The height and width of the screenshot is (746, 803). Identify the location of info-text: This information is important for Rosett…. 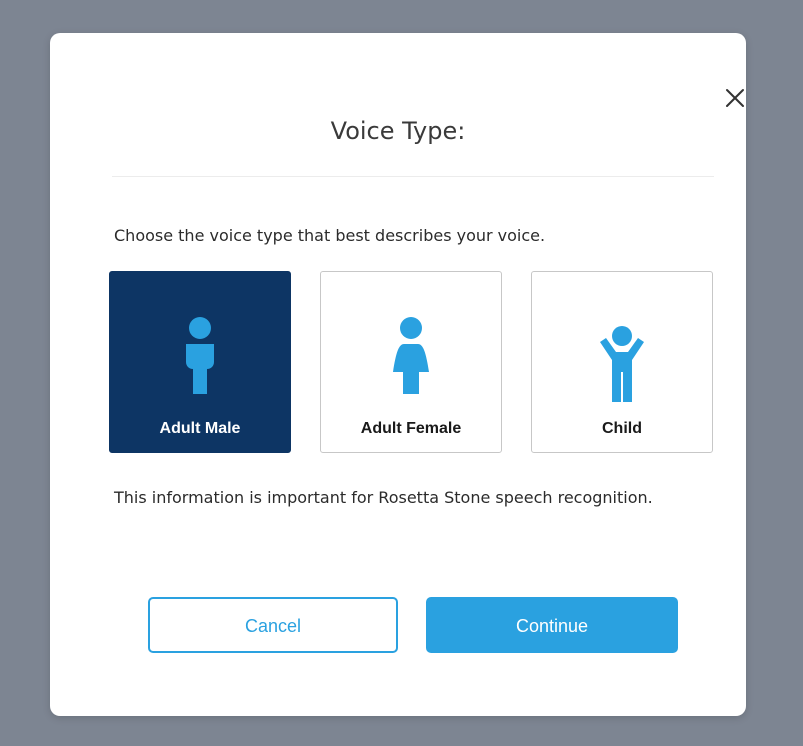
(383, 497).